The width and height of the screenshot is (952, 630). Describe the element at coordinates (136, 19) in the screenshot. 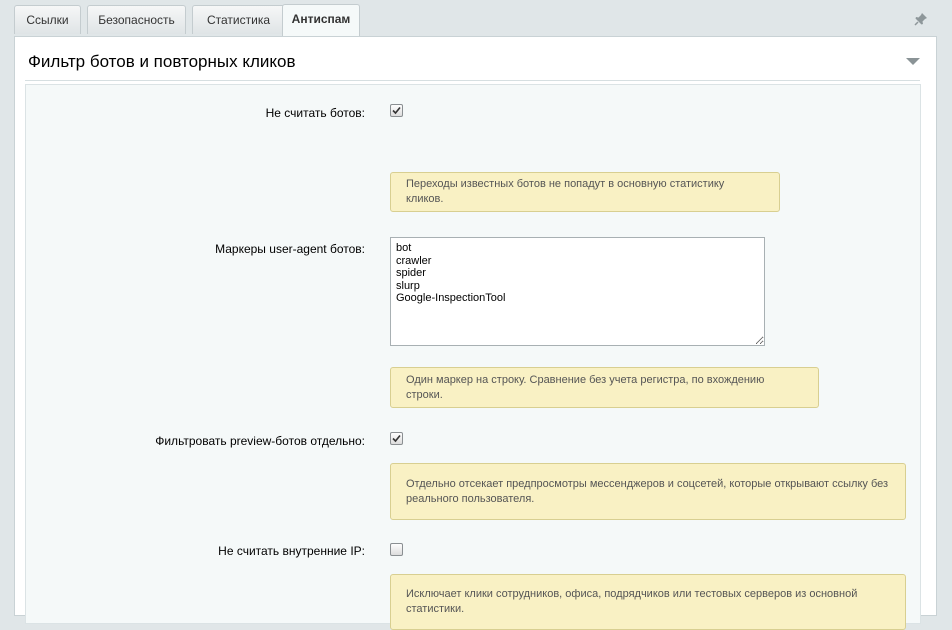

I see `tab-security: Безопасность` at that location.